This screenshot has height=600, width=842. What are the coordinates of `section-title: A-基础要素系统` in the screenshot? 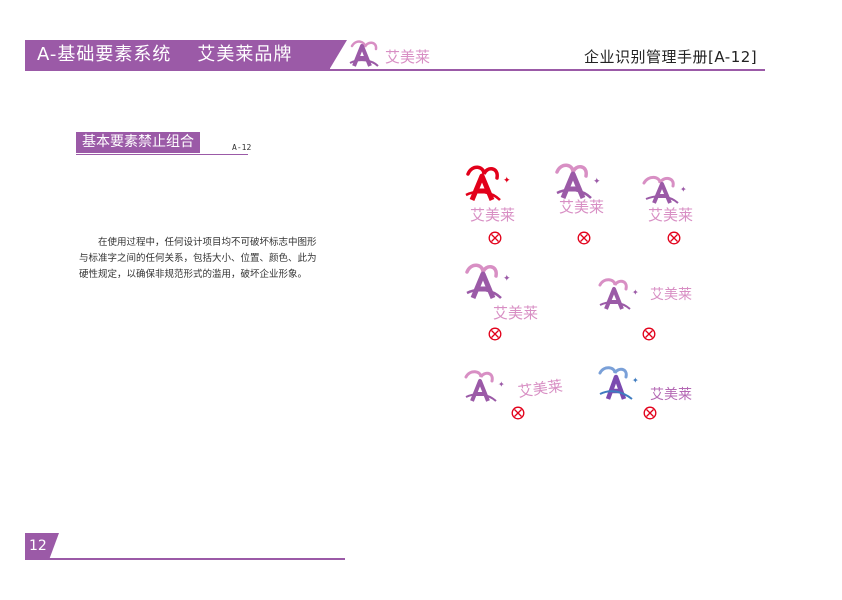 It's located at (104, 54).